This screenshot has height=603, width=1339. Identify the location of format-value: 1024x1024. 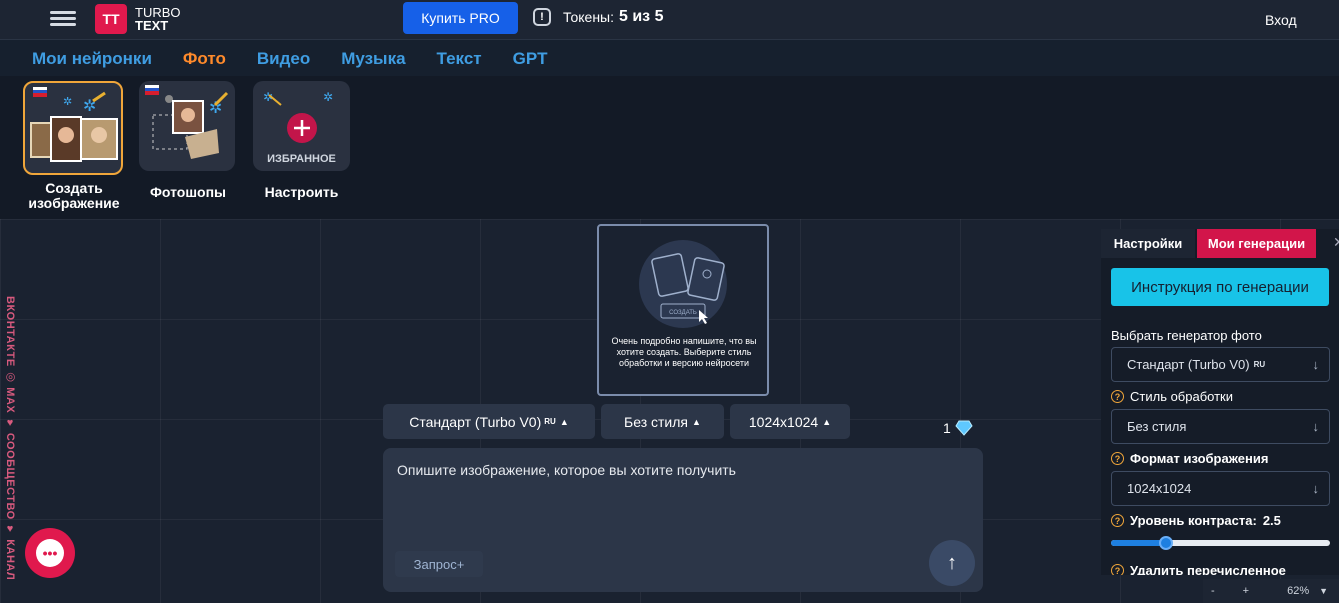
(1159, 488).